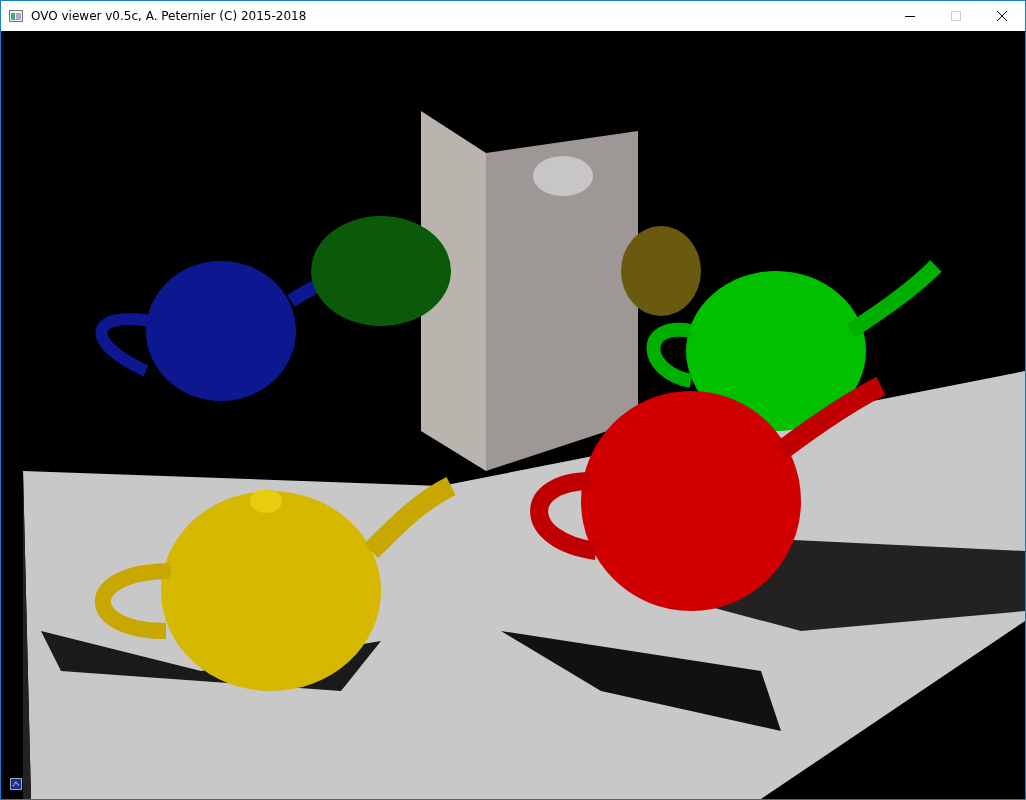 This screenshot has height=800, width=1026. I want to click on close-icon, so click(1002, 16).